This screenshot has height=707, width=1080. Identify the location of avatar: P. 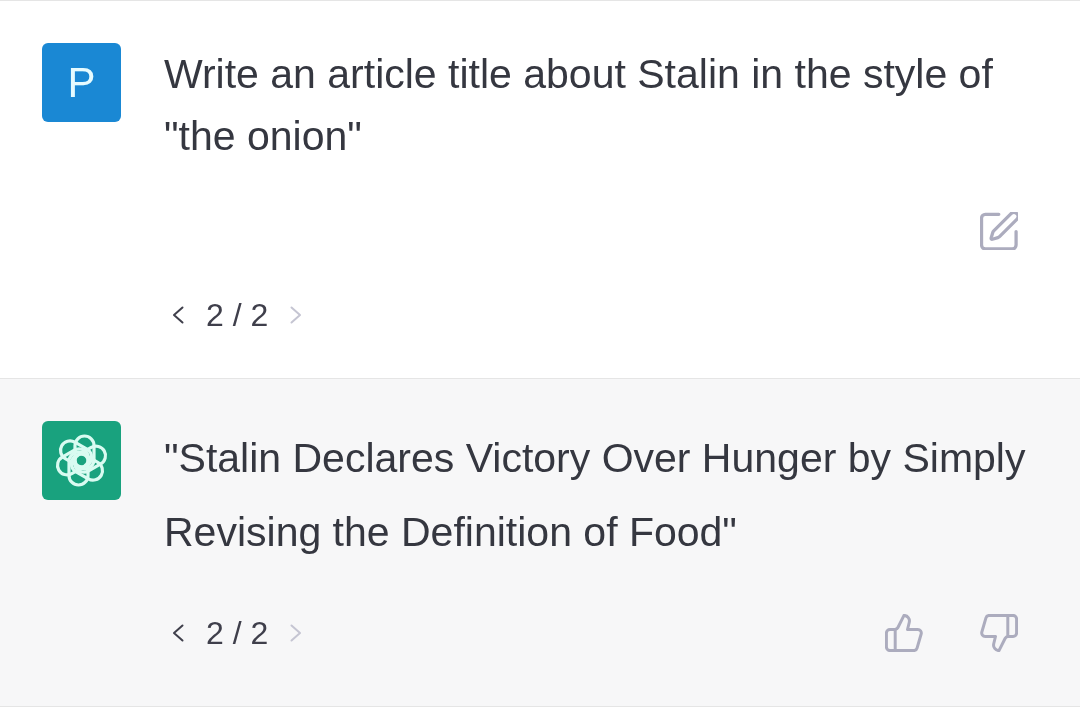
(81, 82).